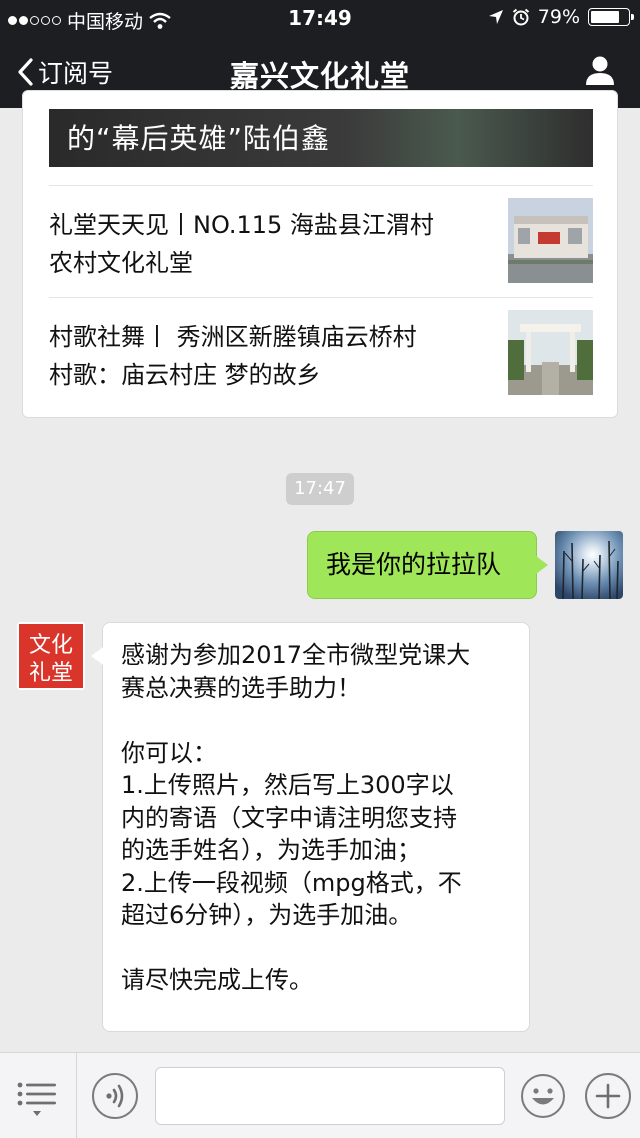  I want to click on voice-button, so click(115, 1096).